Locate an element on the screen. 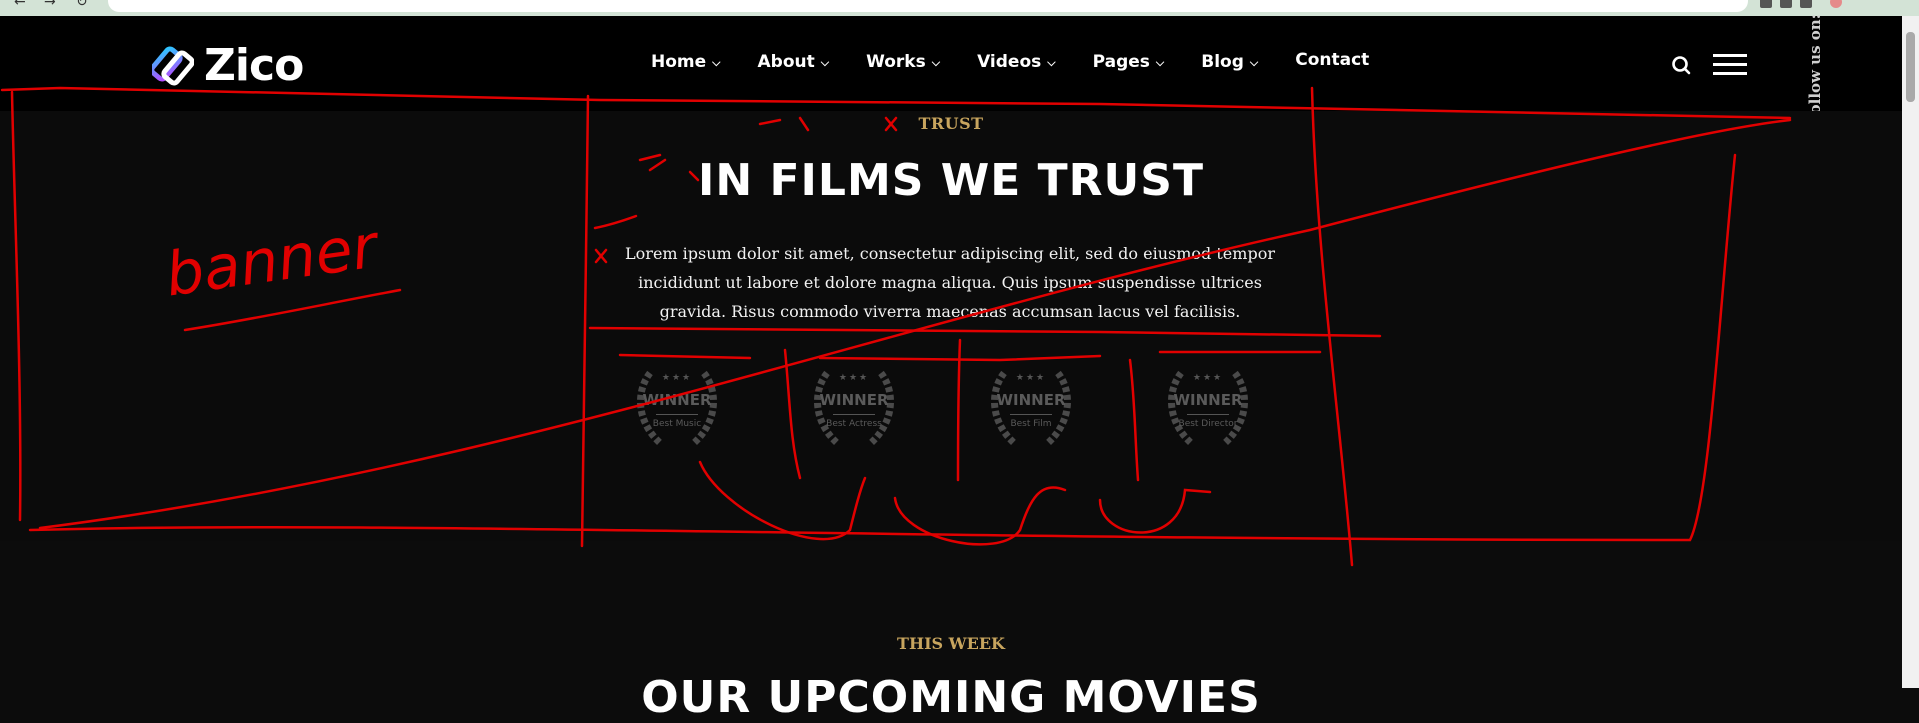 This screenshot has height=723, width=1919. nav-item-home: Home ⌵ is located at coordinates (686, 62).